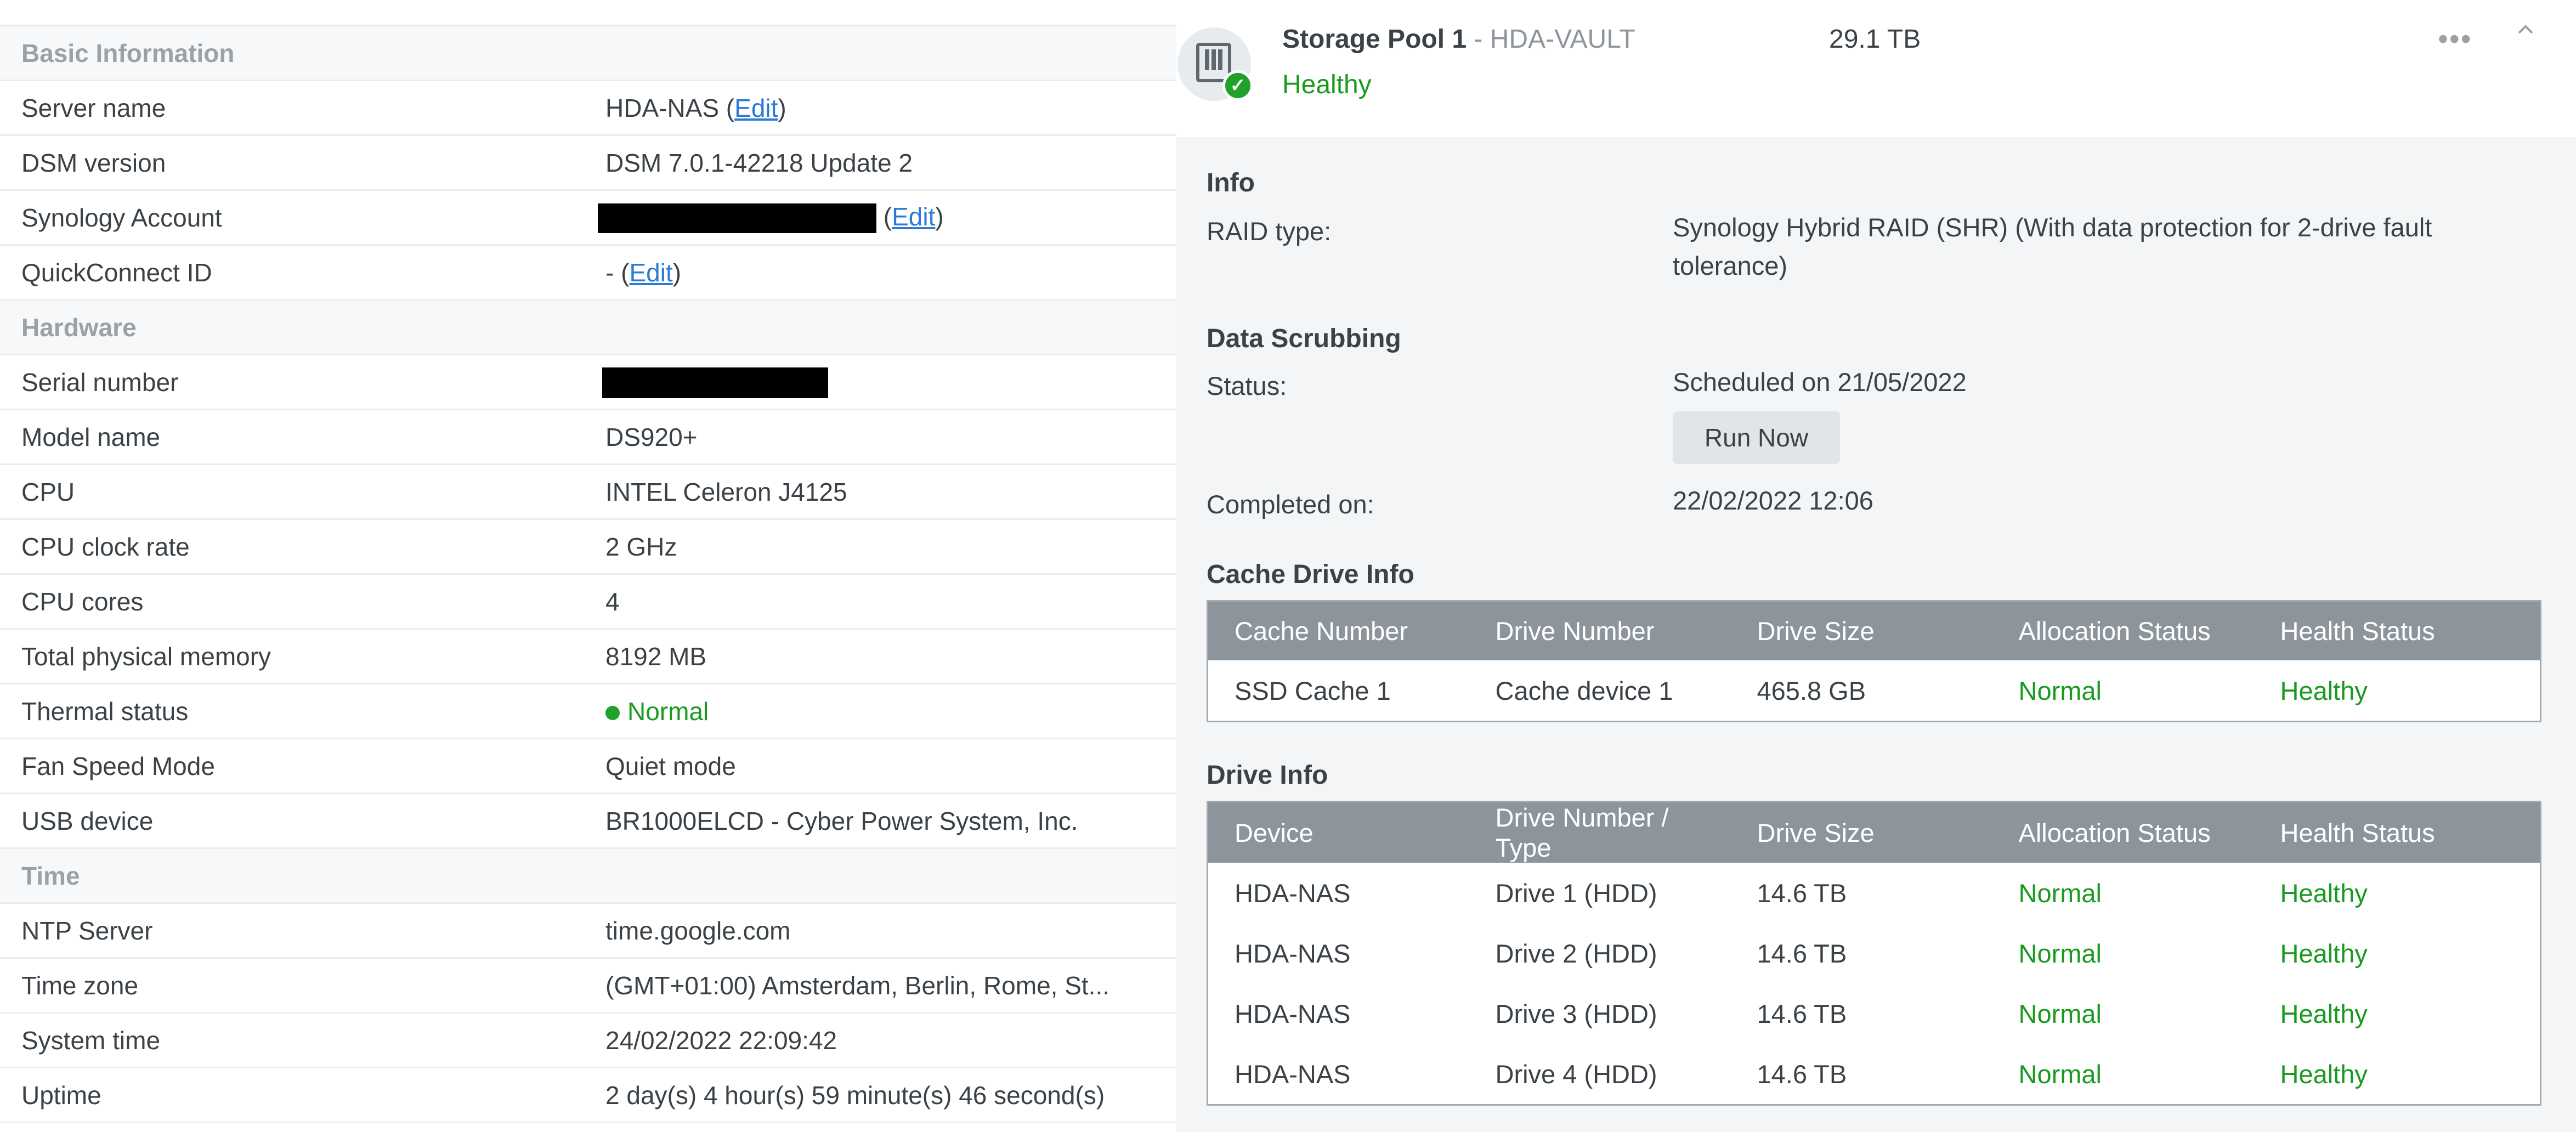  I want to click on row-label: USB device, so click(88, 820).